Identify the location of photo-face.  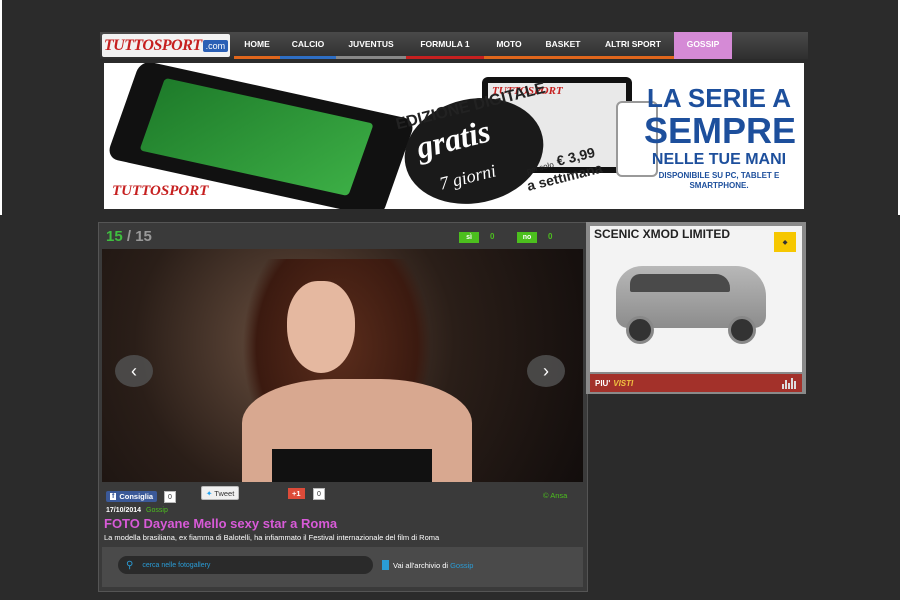
(321, 327).